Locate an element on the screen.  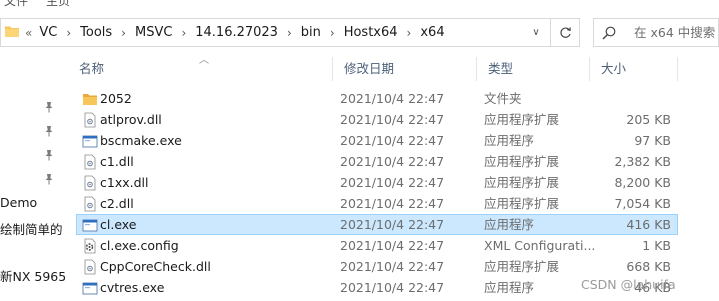
refresh-button is located at coordinates (565, 32).